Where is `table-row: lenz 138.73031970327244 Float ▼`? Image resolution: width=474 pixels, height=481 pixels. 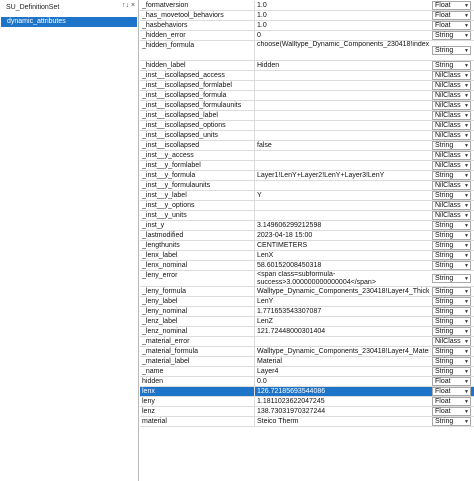 table-row: lenz 138.73031970327244 Float ▼ is located at coordinates (307, 412).